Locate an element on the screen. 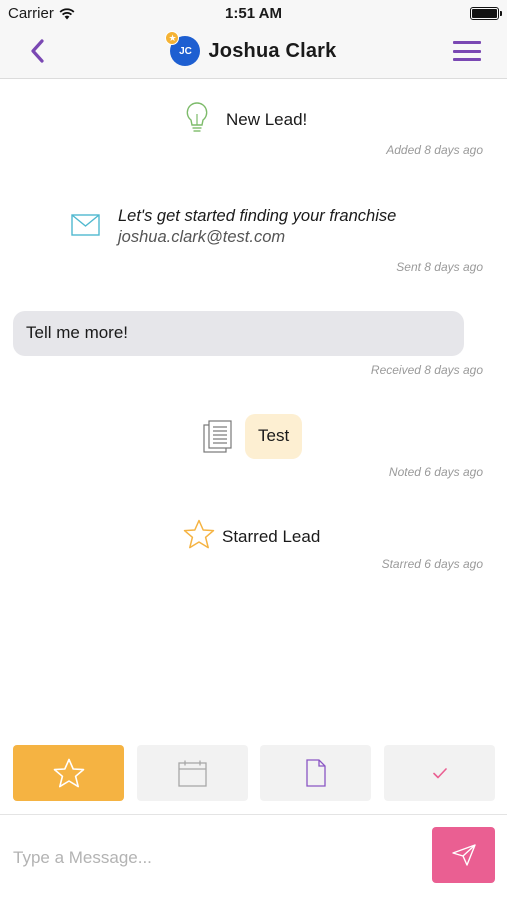 Image resolution: width=507 pixels, height=900 pixels. note-text: Test is located at coordinates (274, 435).